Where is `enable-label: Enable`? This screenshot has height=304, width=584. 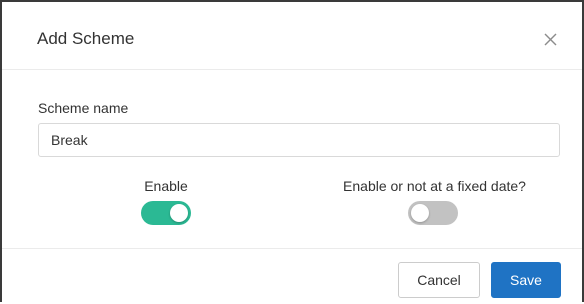 enable-label: Enable is located at coordinates (166, 186).